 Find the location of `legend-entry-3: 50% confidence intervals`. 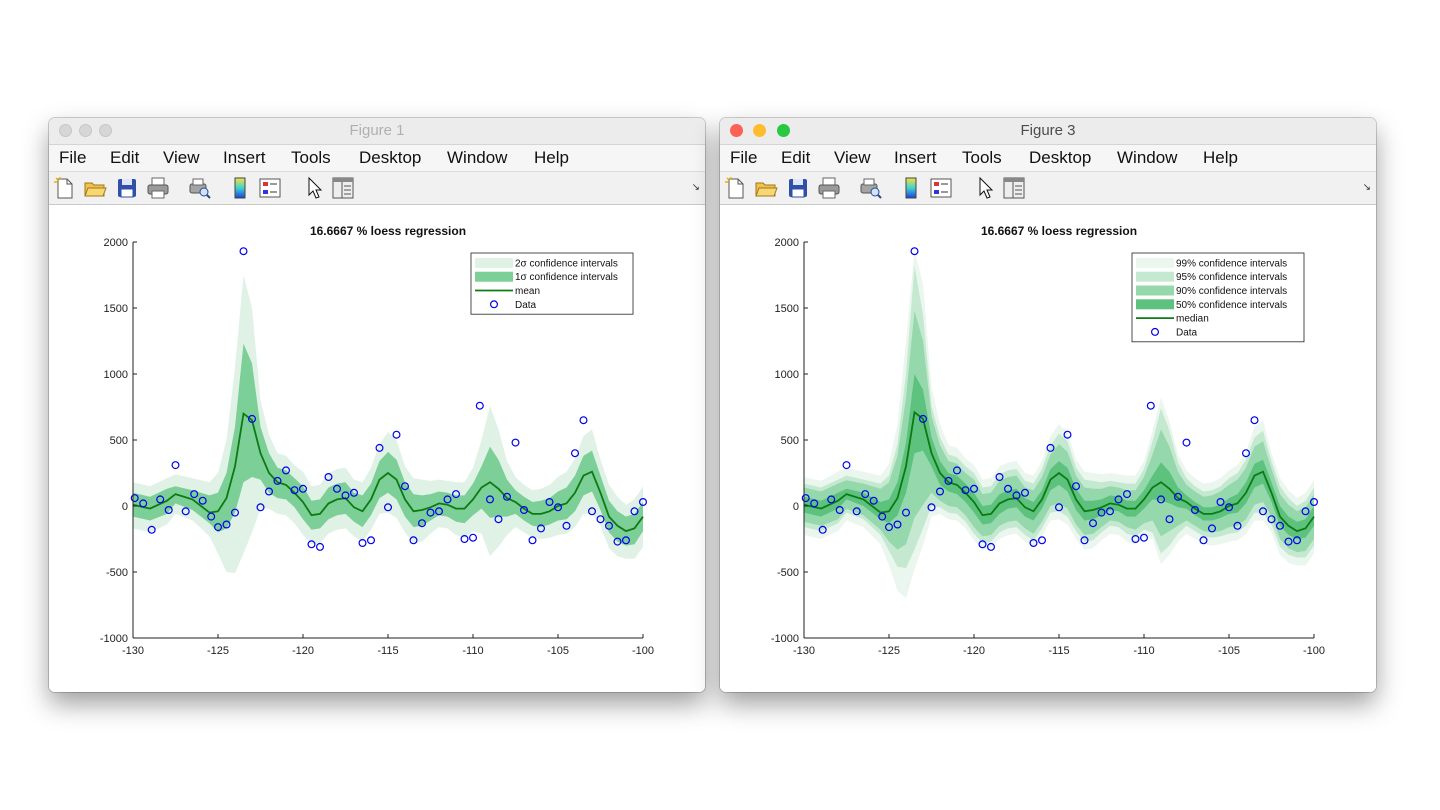

legend-entry-3: 50% confidence intervals is located at coordinates (1231, 305).